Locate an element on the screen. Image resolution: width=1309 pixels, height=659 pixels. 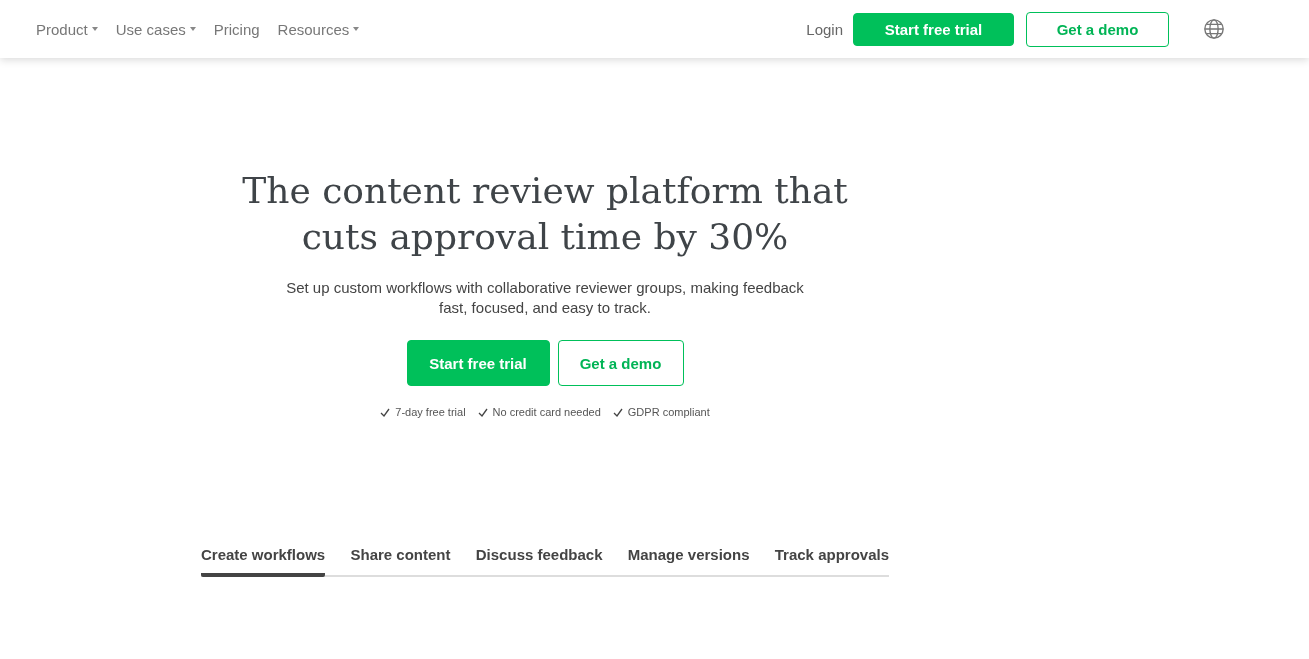
hero-heading: The content review platform that cuts approval time by 30% is located at coordinates (545, 214).